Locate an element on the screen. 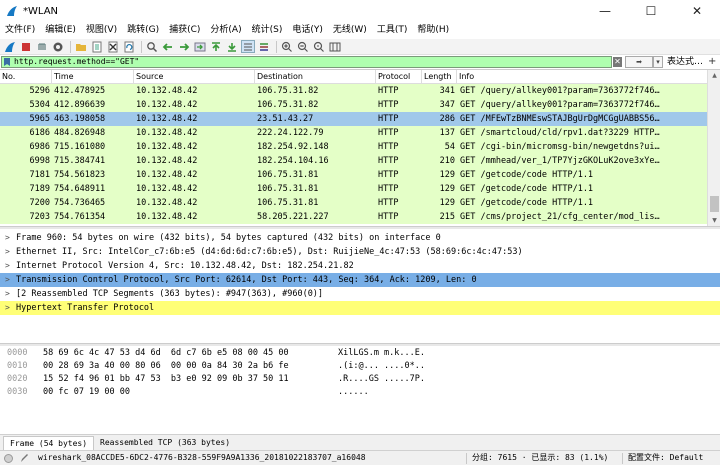 This screenshot has width=720, height=465. column-header-no: No. is located at coordinates (26, 76).